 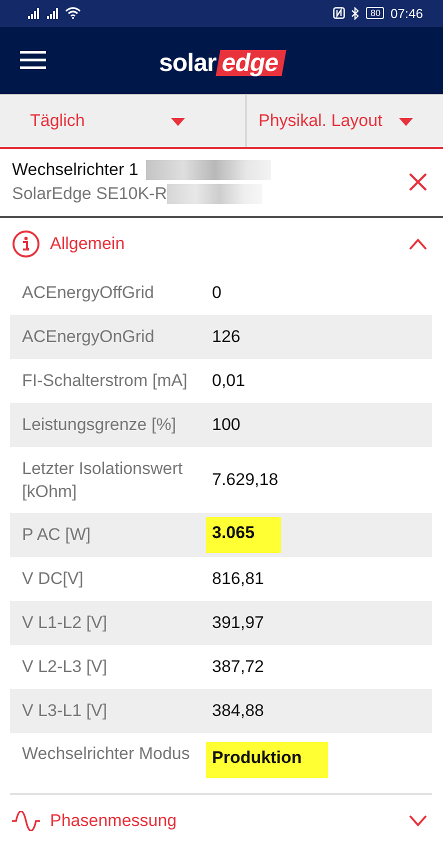 I want to click on section-header: Phasenmessung, so click(x=221, y=821).